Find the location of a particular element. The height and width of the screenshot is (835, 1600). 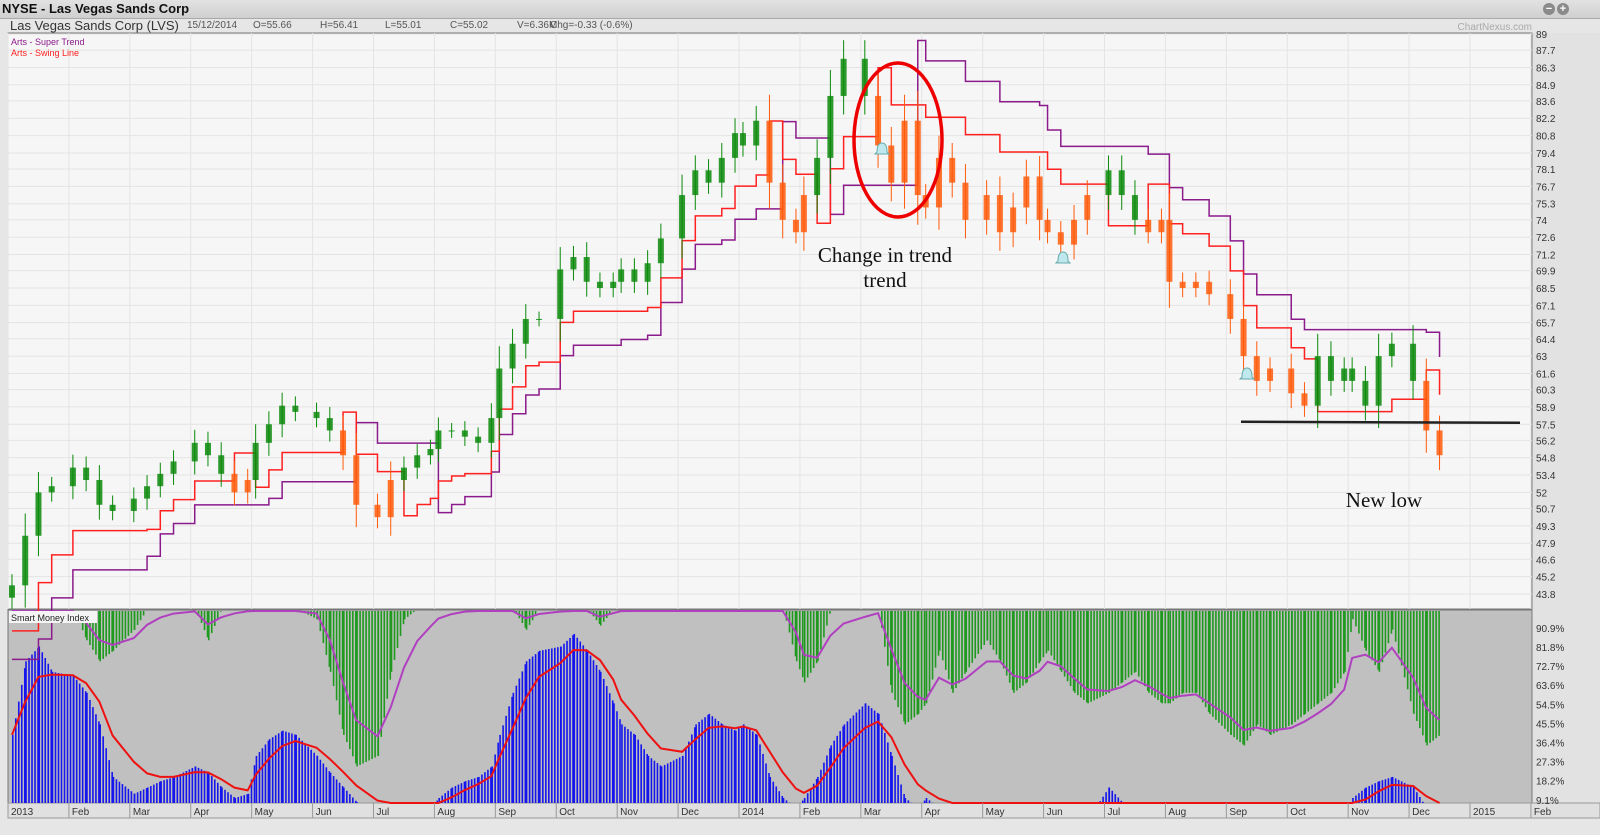

zoom-in-button: + is located at coordinates (1563, 9).